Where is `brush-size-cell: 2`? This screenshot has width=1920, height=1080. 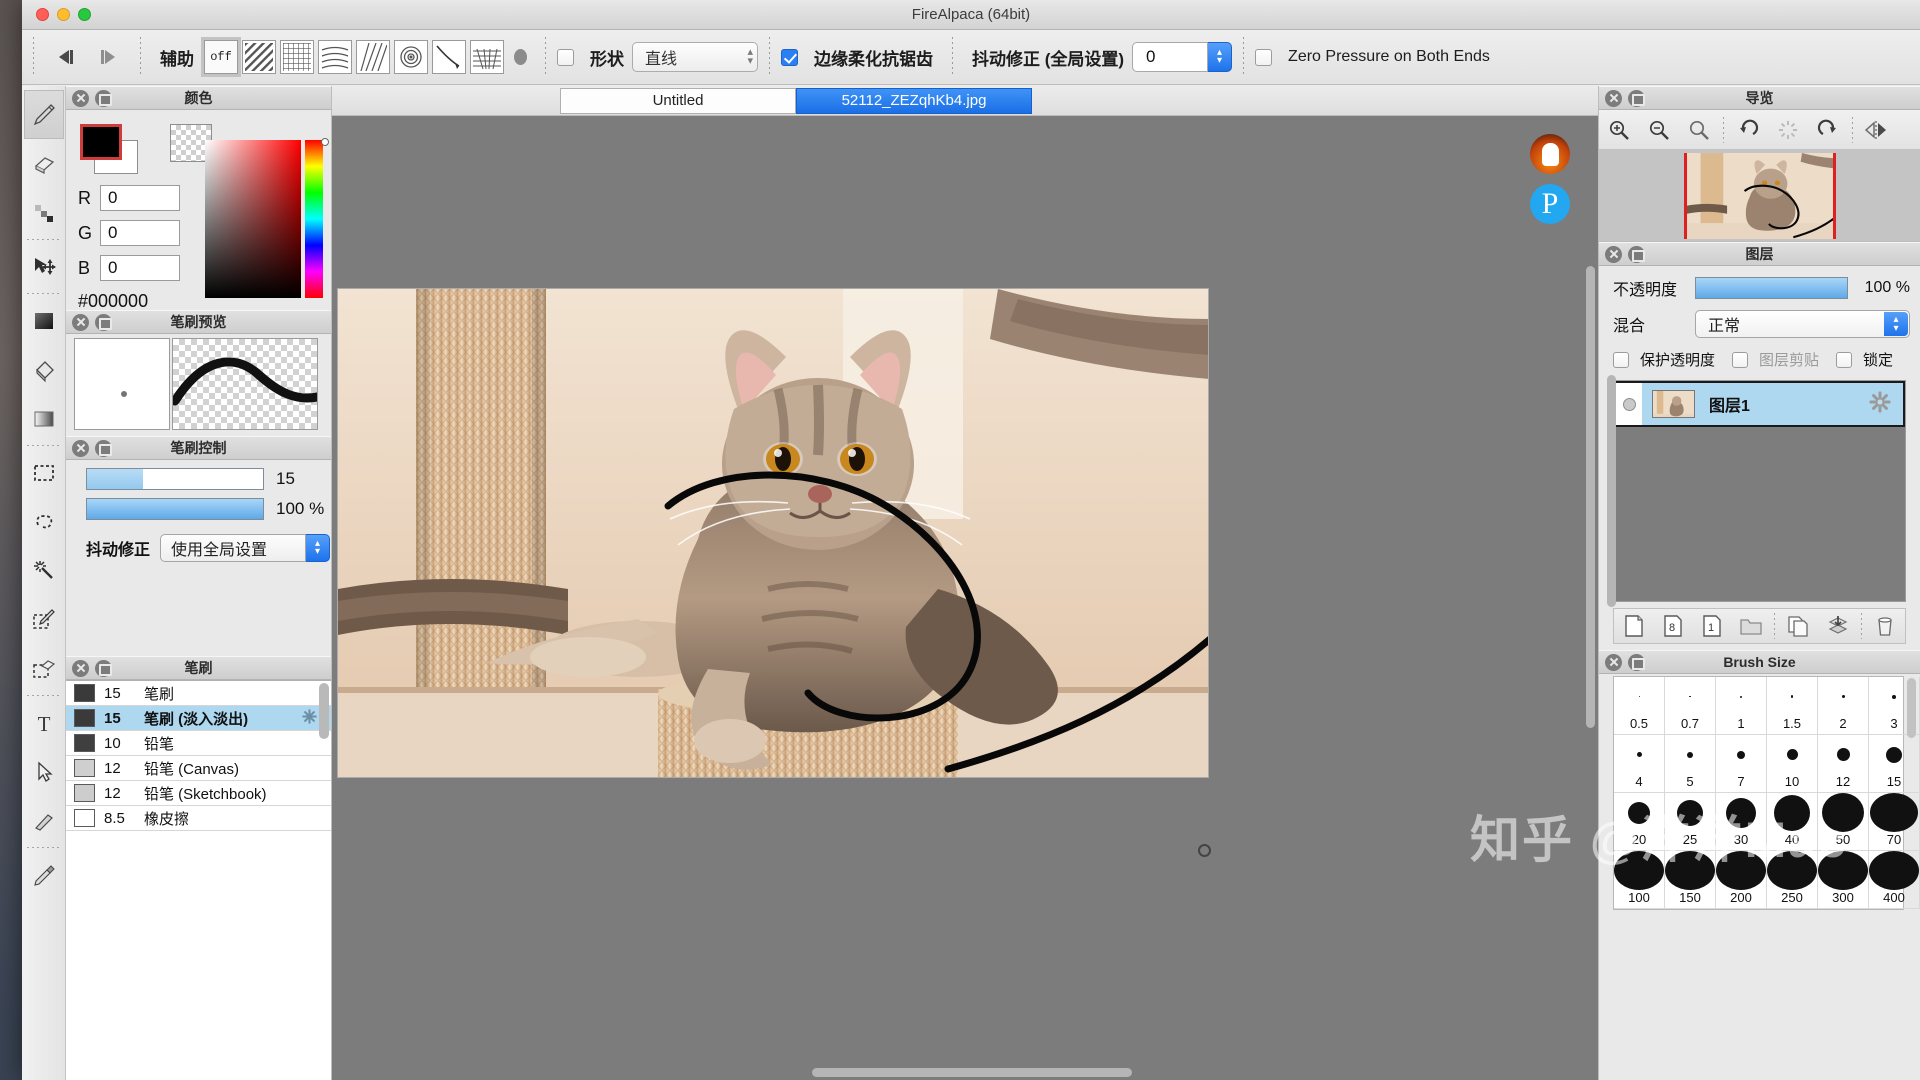 brush-size-cell: 2 is located at coordinates (1843, 706).